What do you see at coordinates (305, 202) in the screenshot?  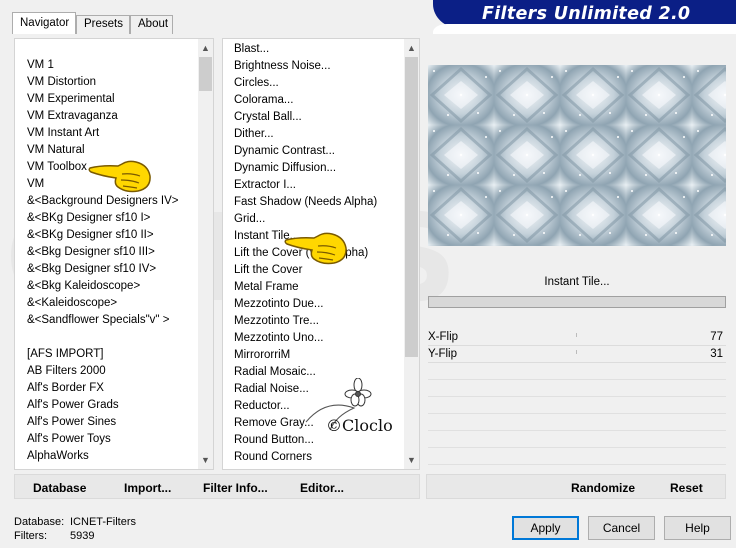 I see `filter-item: Fast Shadow (Needs Alpha)` at bounding box center [305, 202].